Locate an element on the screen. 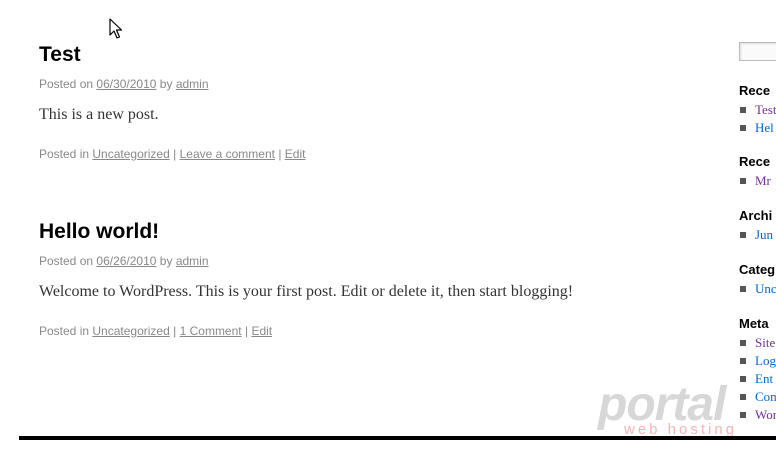  mouse-cursor-icon is located at coordinates (116, 28).